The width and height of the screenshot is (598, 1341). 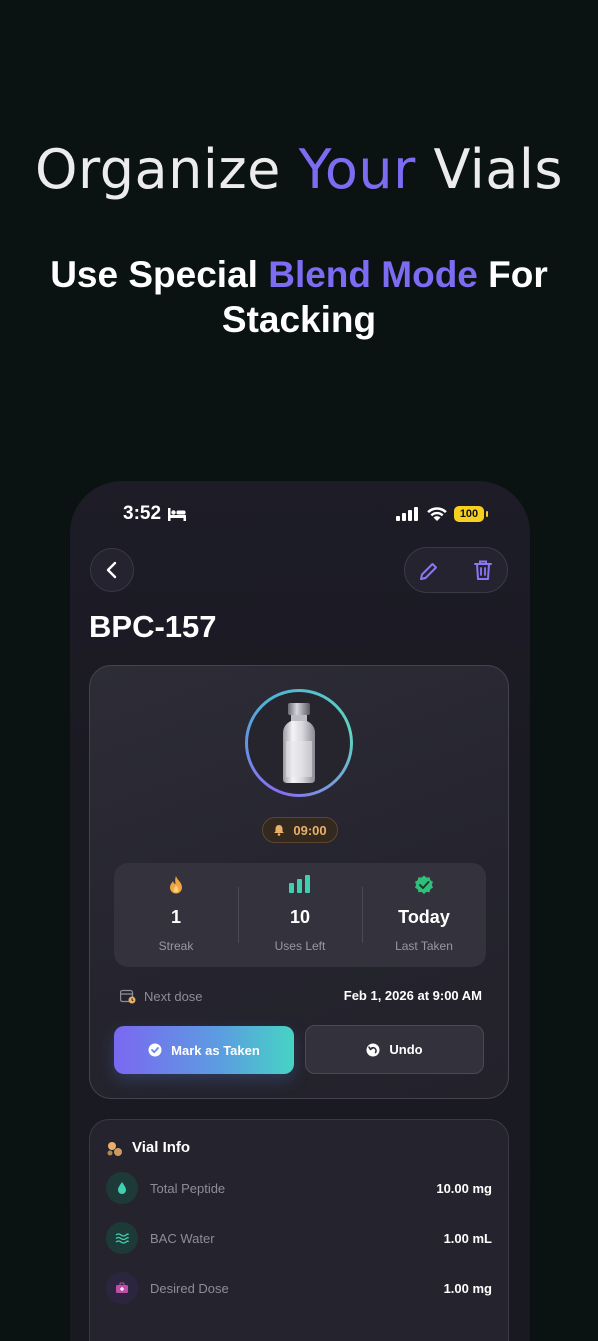 What do you see at coordinates (279, 830) in the screenshot?
I see `bell-icon` at bounding box center [279, 830].